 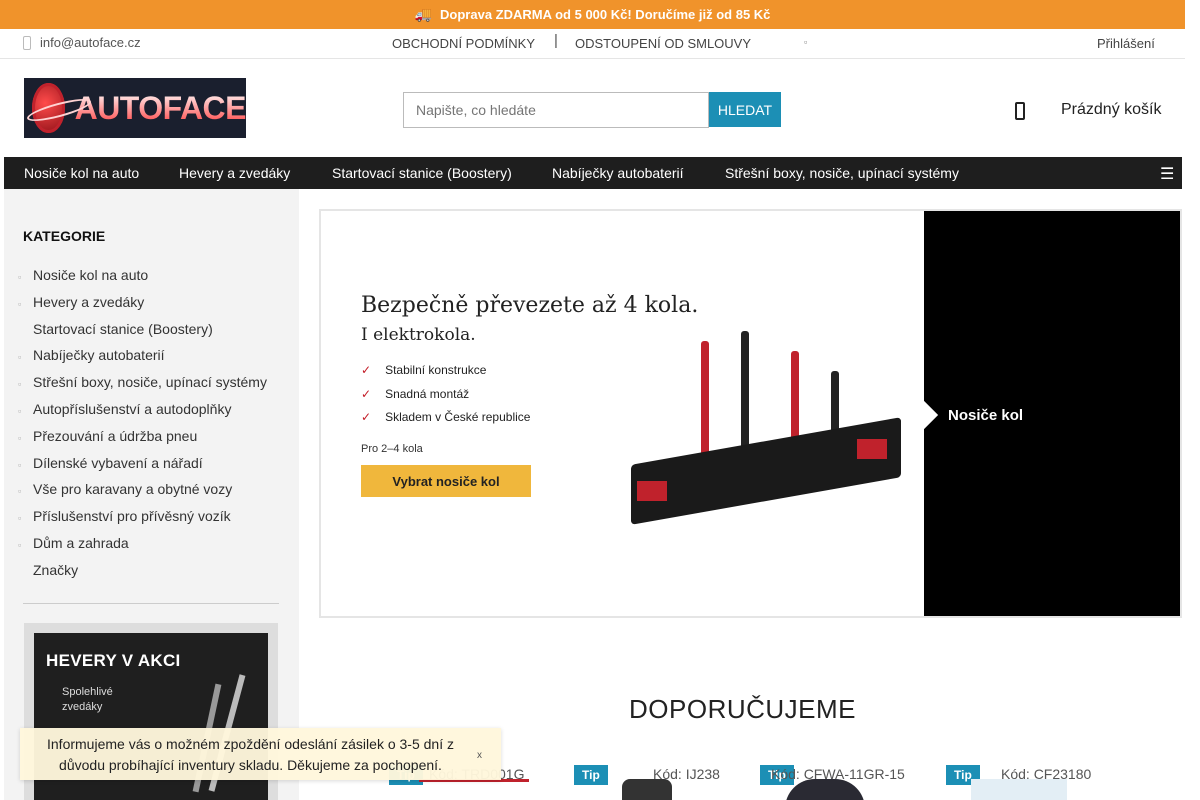 I want to click on sidebar-item-label: Dílenské vybavení a nářadí, so click(x=118, y=462).